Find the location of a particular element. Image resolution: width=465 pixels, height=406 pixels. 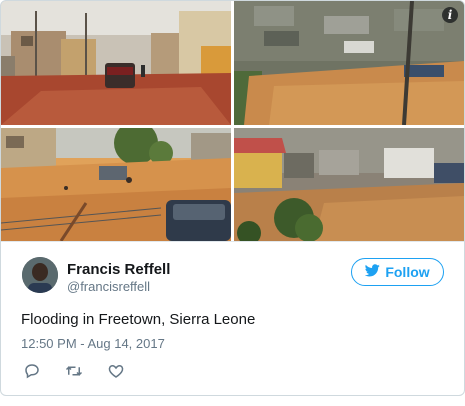

retweet-button is located at coordinates (74, 371).